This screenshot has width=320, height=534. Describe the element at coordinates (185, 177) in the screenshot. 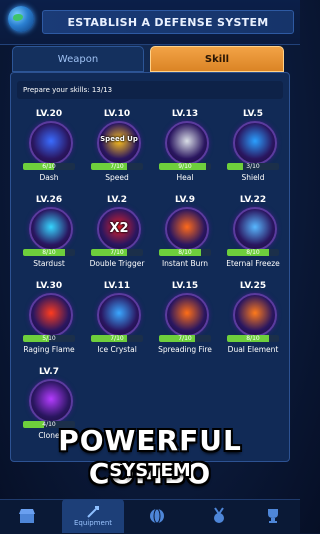

I see `skill-name: Heal` at that location.